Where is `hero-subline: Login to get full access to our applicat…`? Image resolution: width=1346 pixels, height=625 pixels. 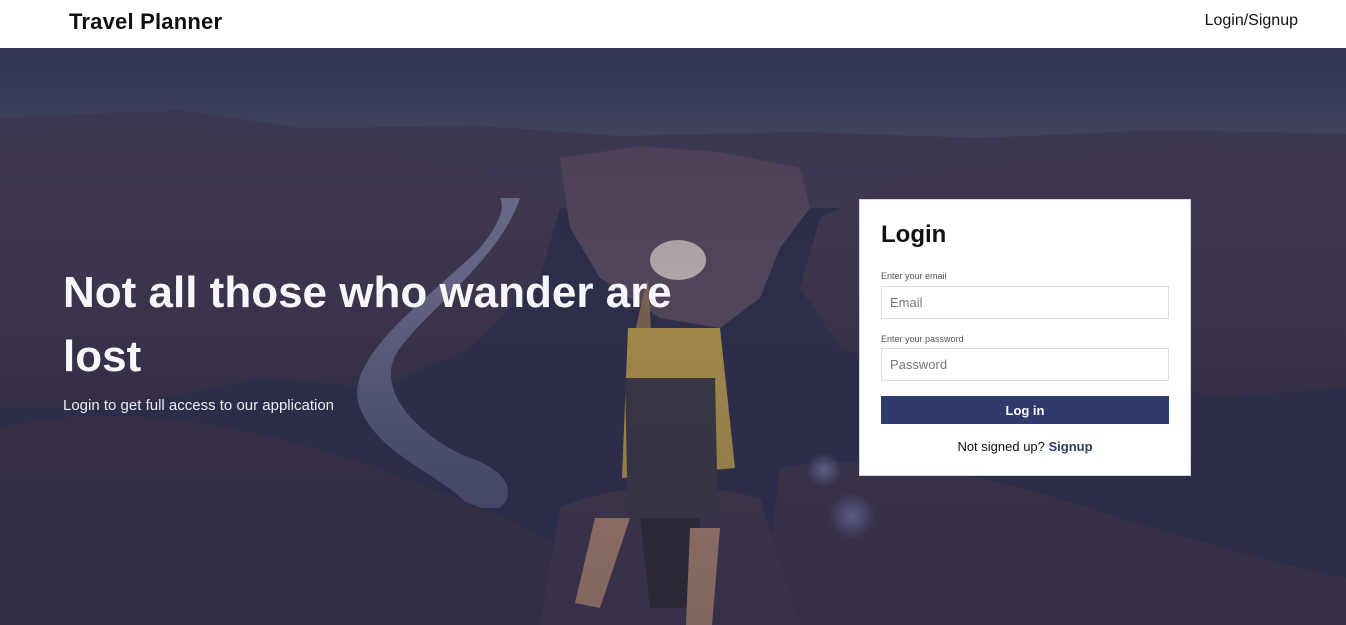 hero-subline: Login to get full access to our applicat… is located at coordinates (199, 405).